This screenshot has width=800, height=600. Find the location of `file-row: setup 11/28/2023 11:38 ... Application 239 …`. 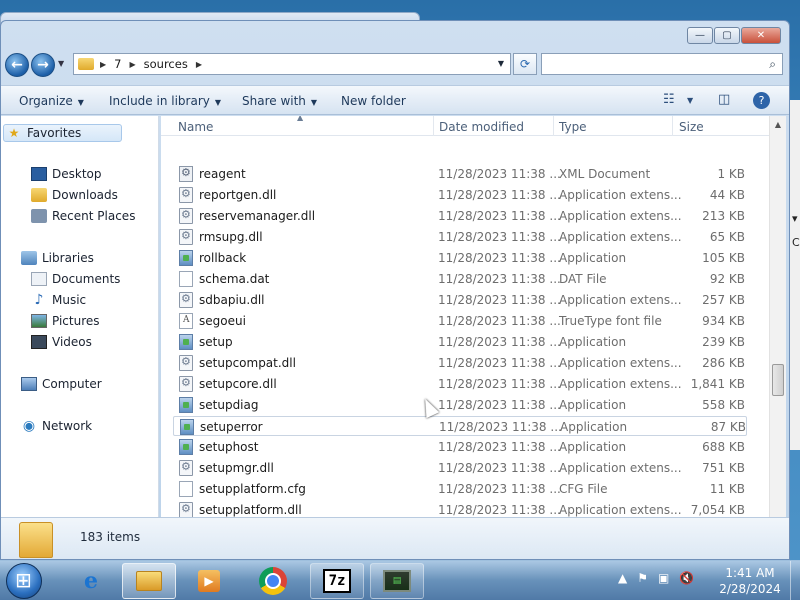

file-row: setup 11/28/2023 11:38 ... Application 239 … is located at coordinates (460, 342).